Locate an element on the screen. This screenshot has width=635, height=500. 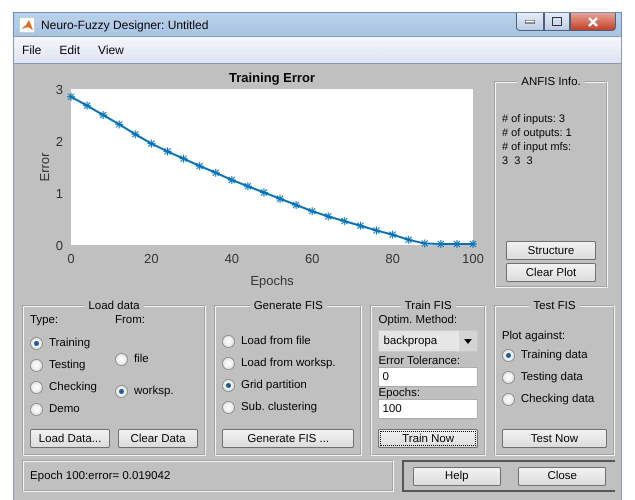
load-data-button: Clear Data is located at coordinates (158, 438).